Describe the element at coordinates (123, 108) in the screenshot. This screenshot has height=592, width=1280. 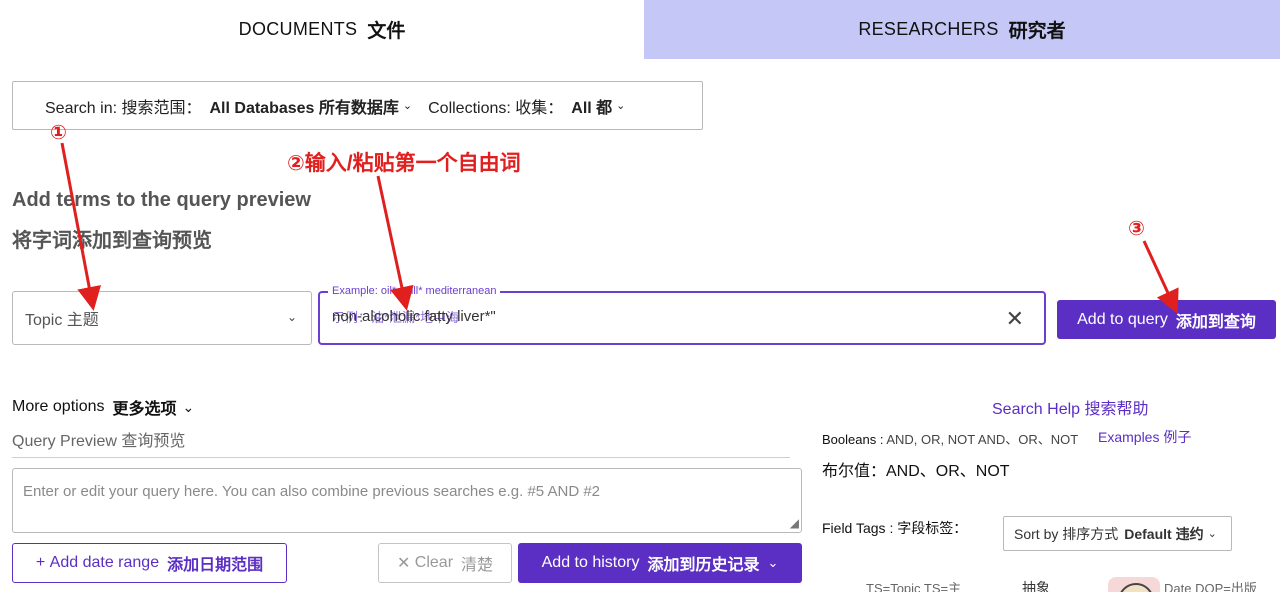
I see `search-in-label: Search in: 搜索范围：` at that location.